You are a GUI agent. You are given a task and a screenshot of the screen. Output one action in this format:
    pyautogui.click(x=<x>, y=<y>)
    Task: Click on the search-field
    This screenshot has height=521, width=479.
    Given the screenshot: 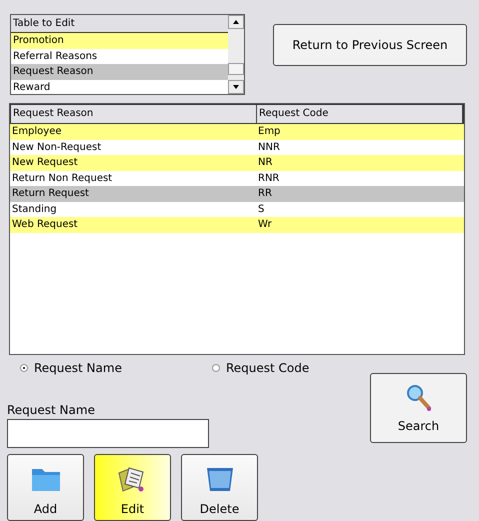 What is the action you would take?
    pyautogui.click(x=108, y=433)
    